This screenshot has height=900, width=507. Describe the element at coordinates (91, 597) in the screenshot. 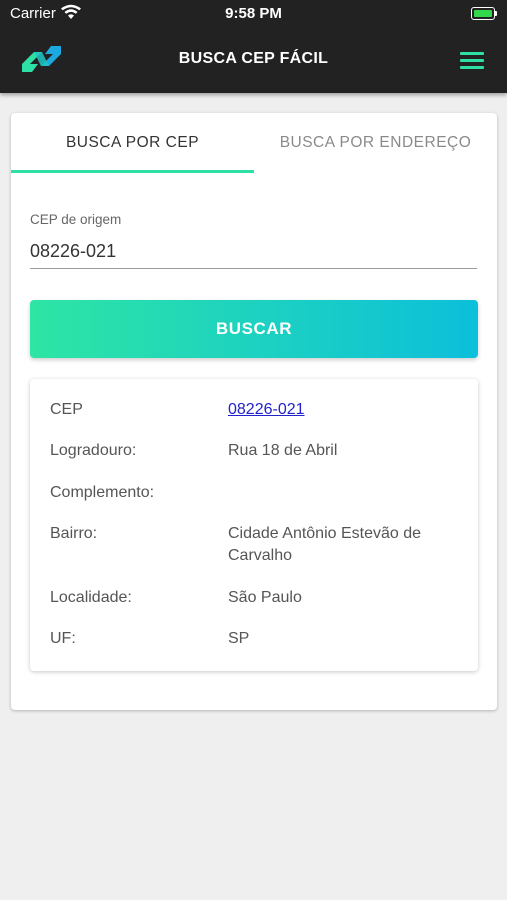

I see `result-key: Localidade:` at that location.